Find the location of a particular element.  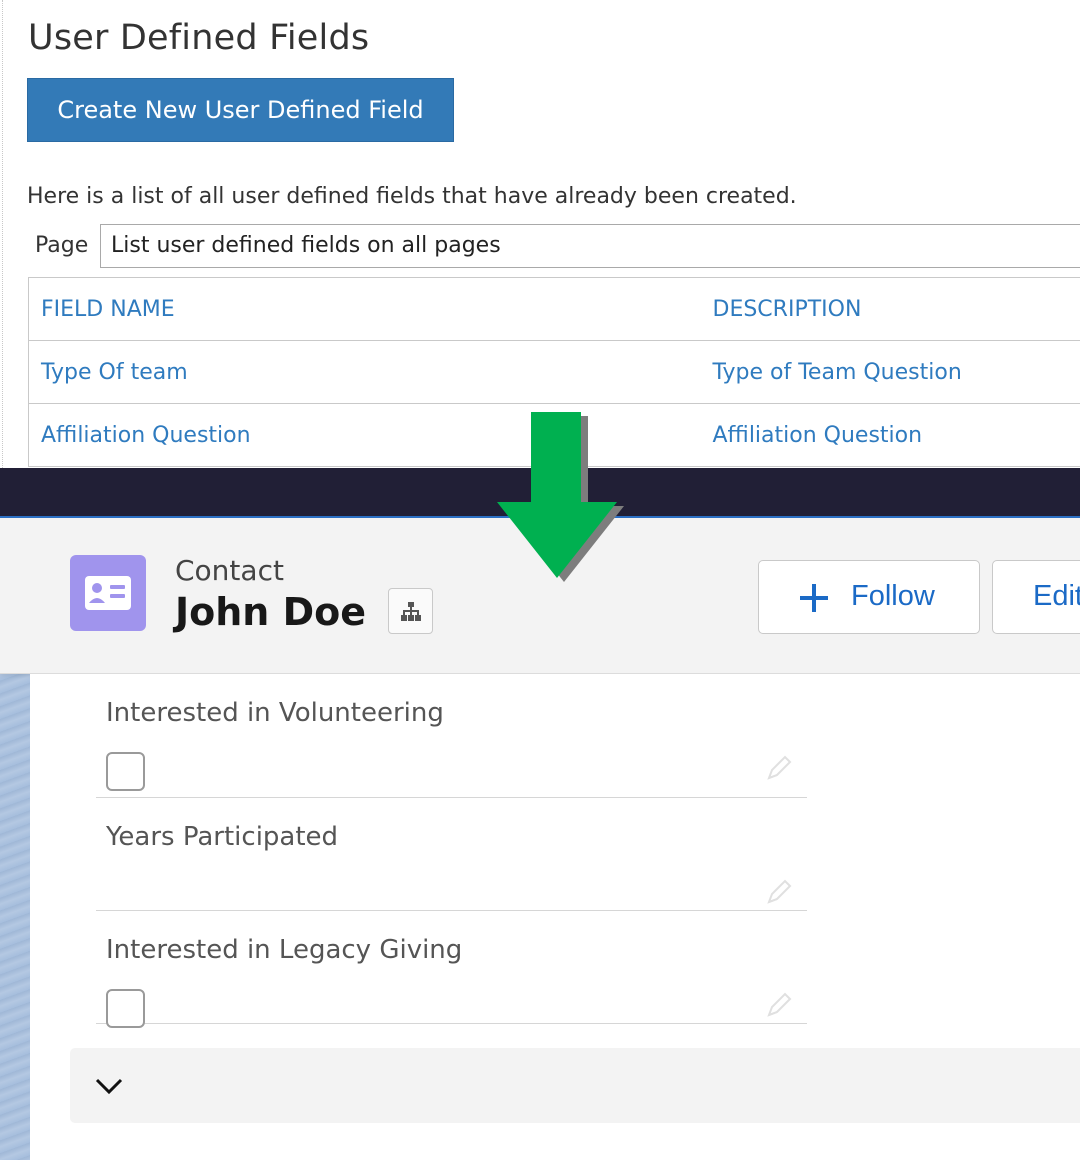

page-title: User Defined Fields is located at coordinates (199, 38).